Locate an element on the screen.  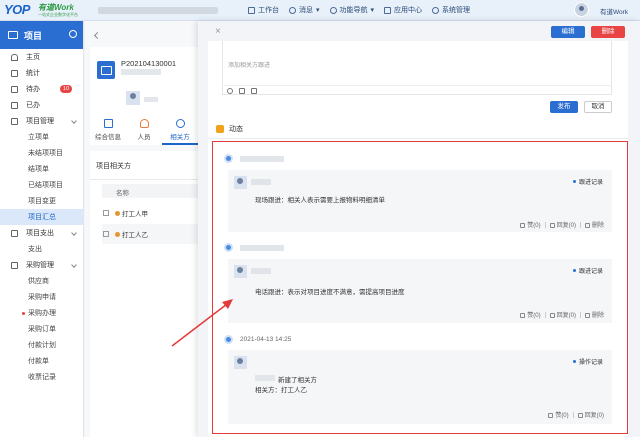
comment-toolbar is located at coordinates (417, 90).